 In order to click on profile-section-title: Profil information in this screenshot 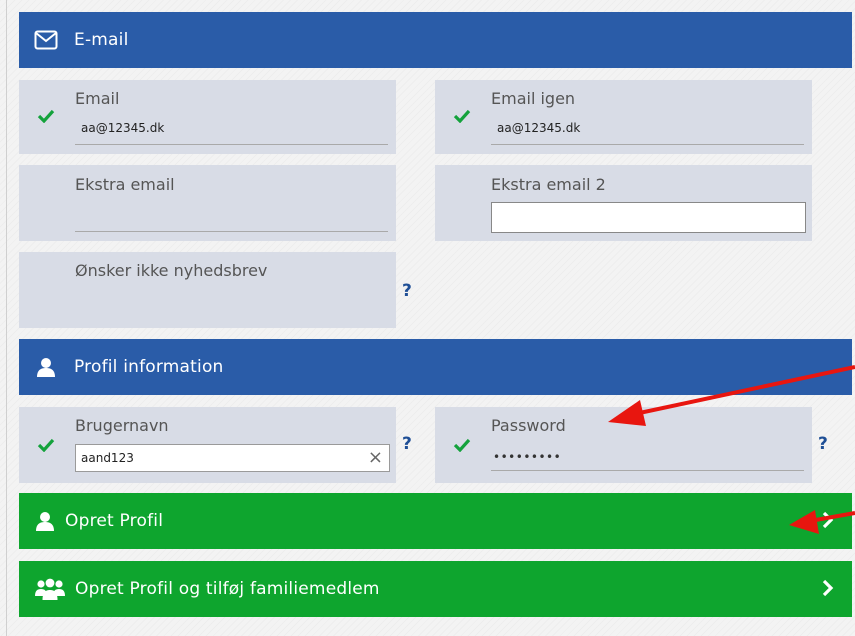, I will do `click(149, 367)`.